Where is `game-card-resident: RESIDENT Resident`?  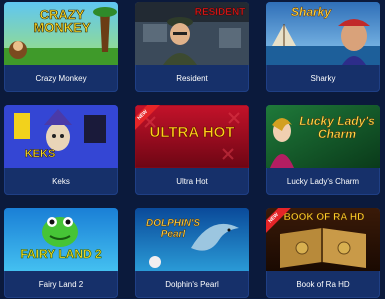
game-card-resident: RESIDENT Resident is located at coordinates (192, 47).